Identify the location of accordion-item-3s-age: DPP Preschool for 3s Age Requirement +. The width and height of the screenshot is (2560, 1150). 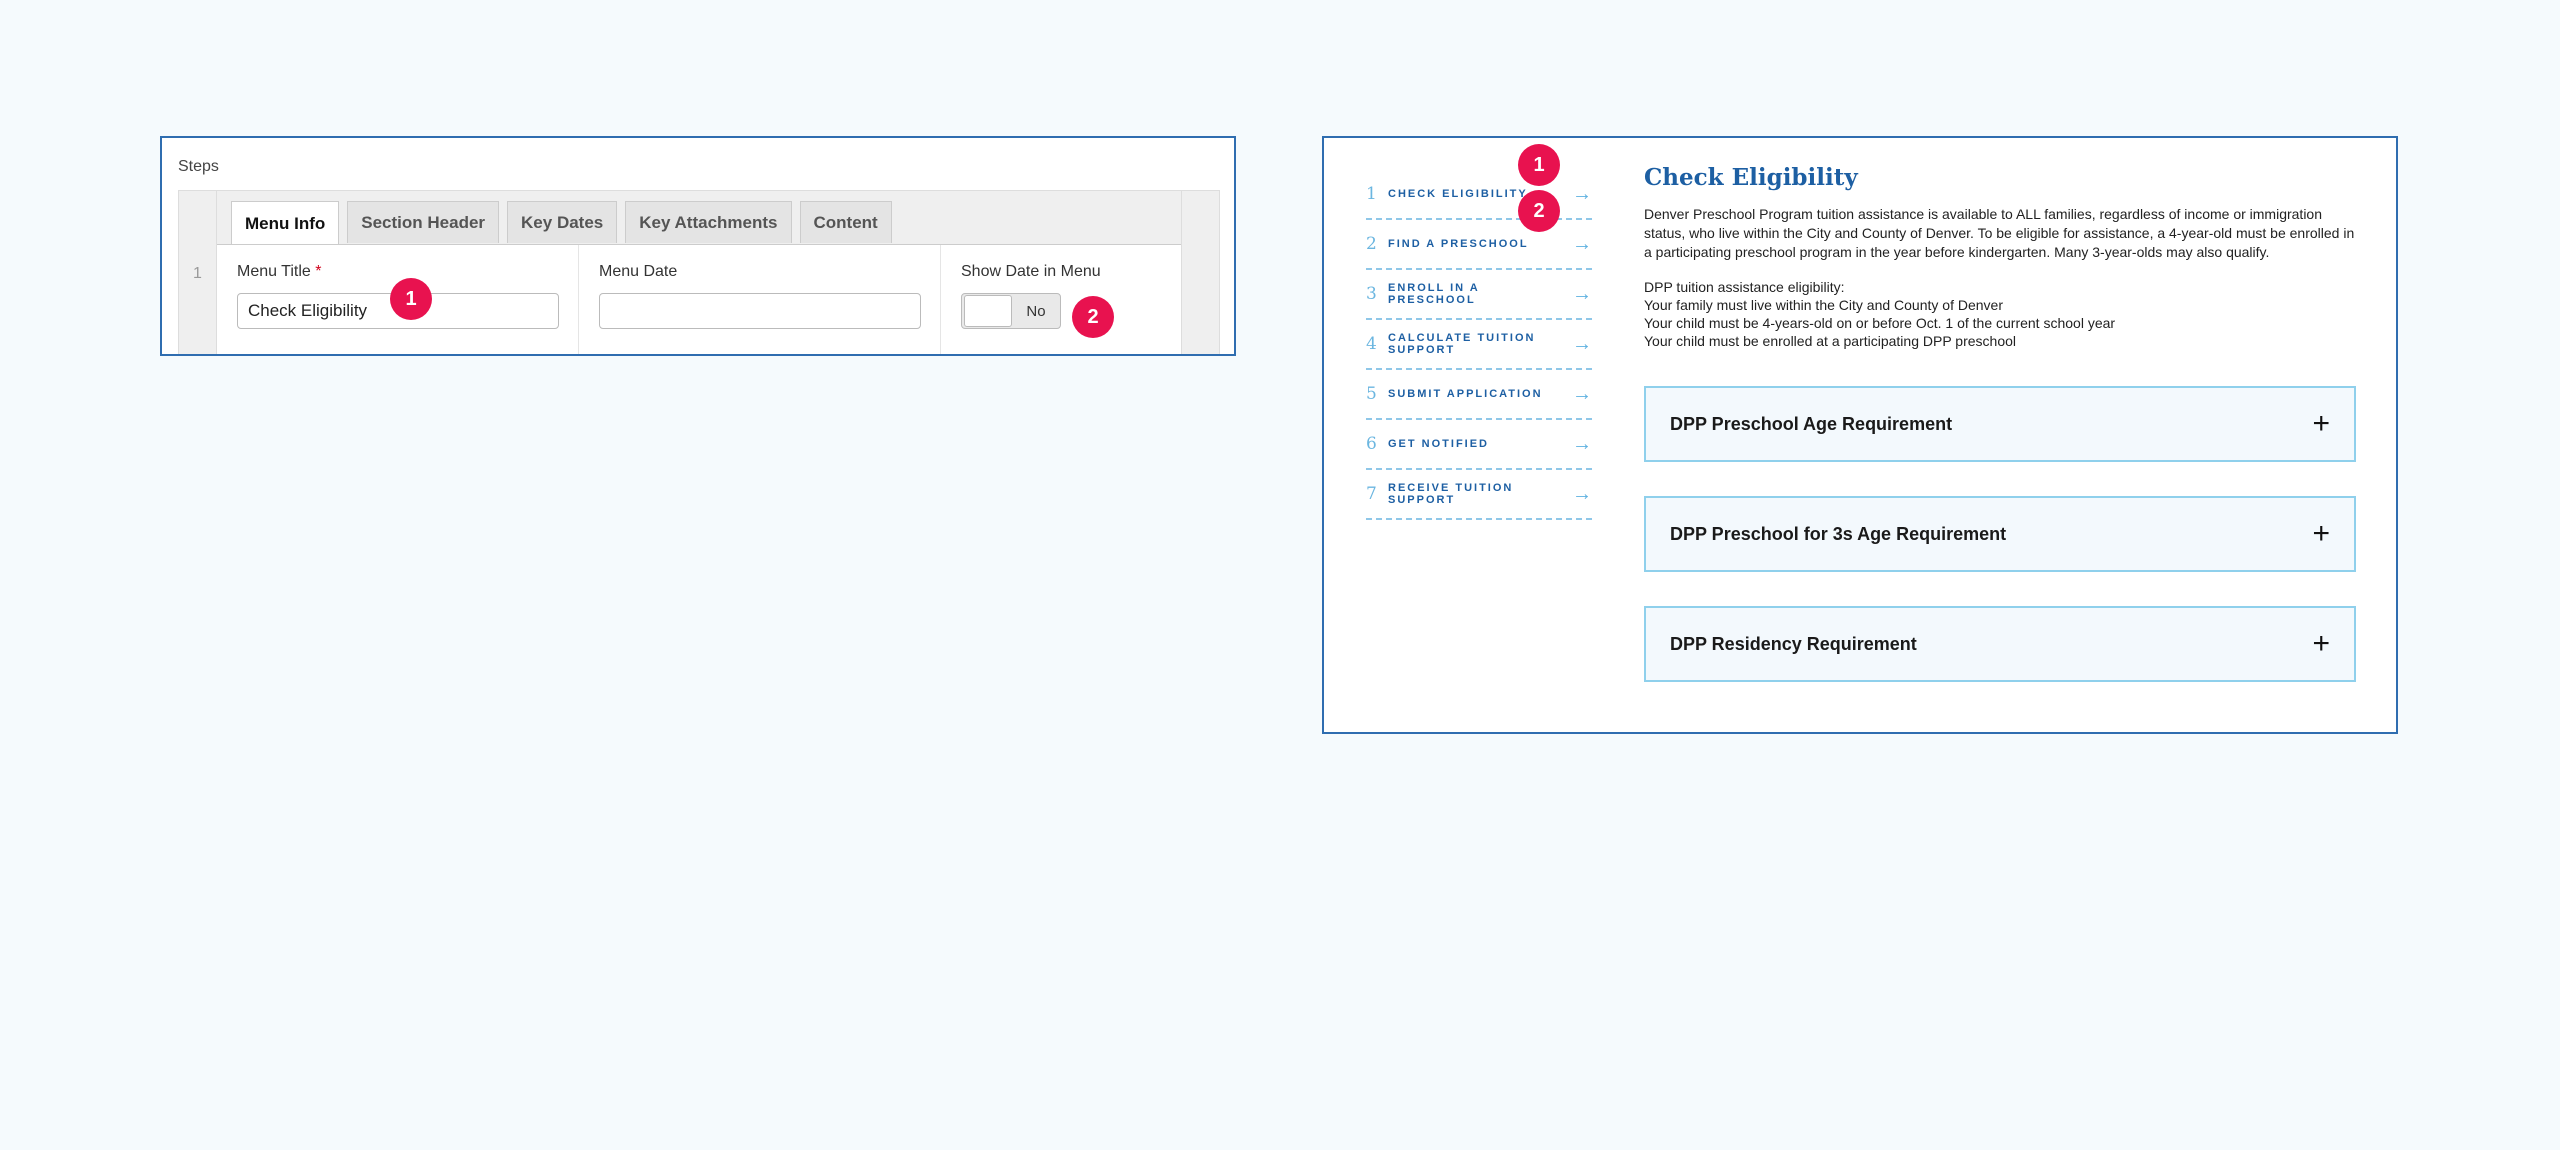
(2000, 534).